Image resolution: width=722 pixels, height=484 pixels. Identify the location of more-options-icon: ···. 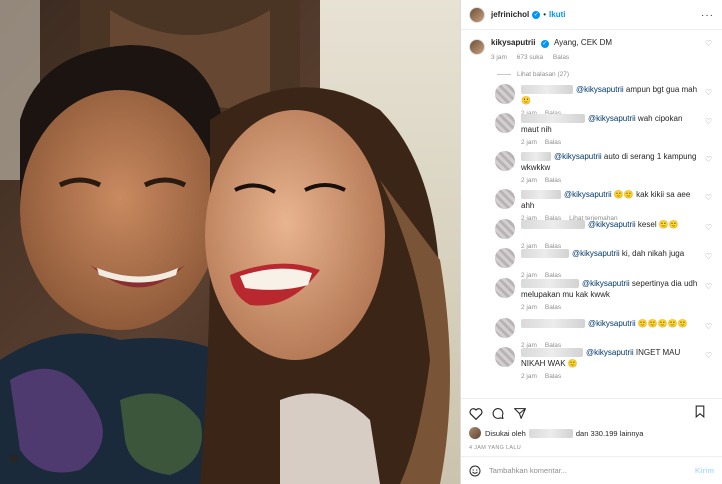
(707, 15).